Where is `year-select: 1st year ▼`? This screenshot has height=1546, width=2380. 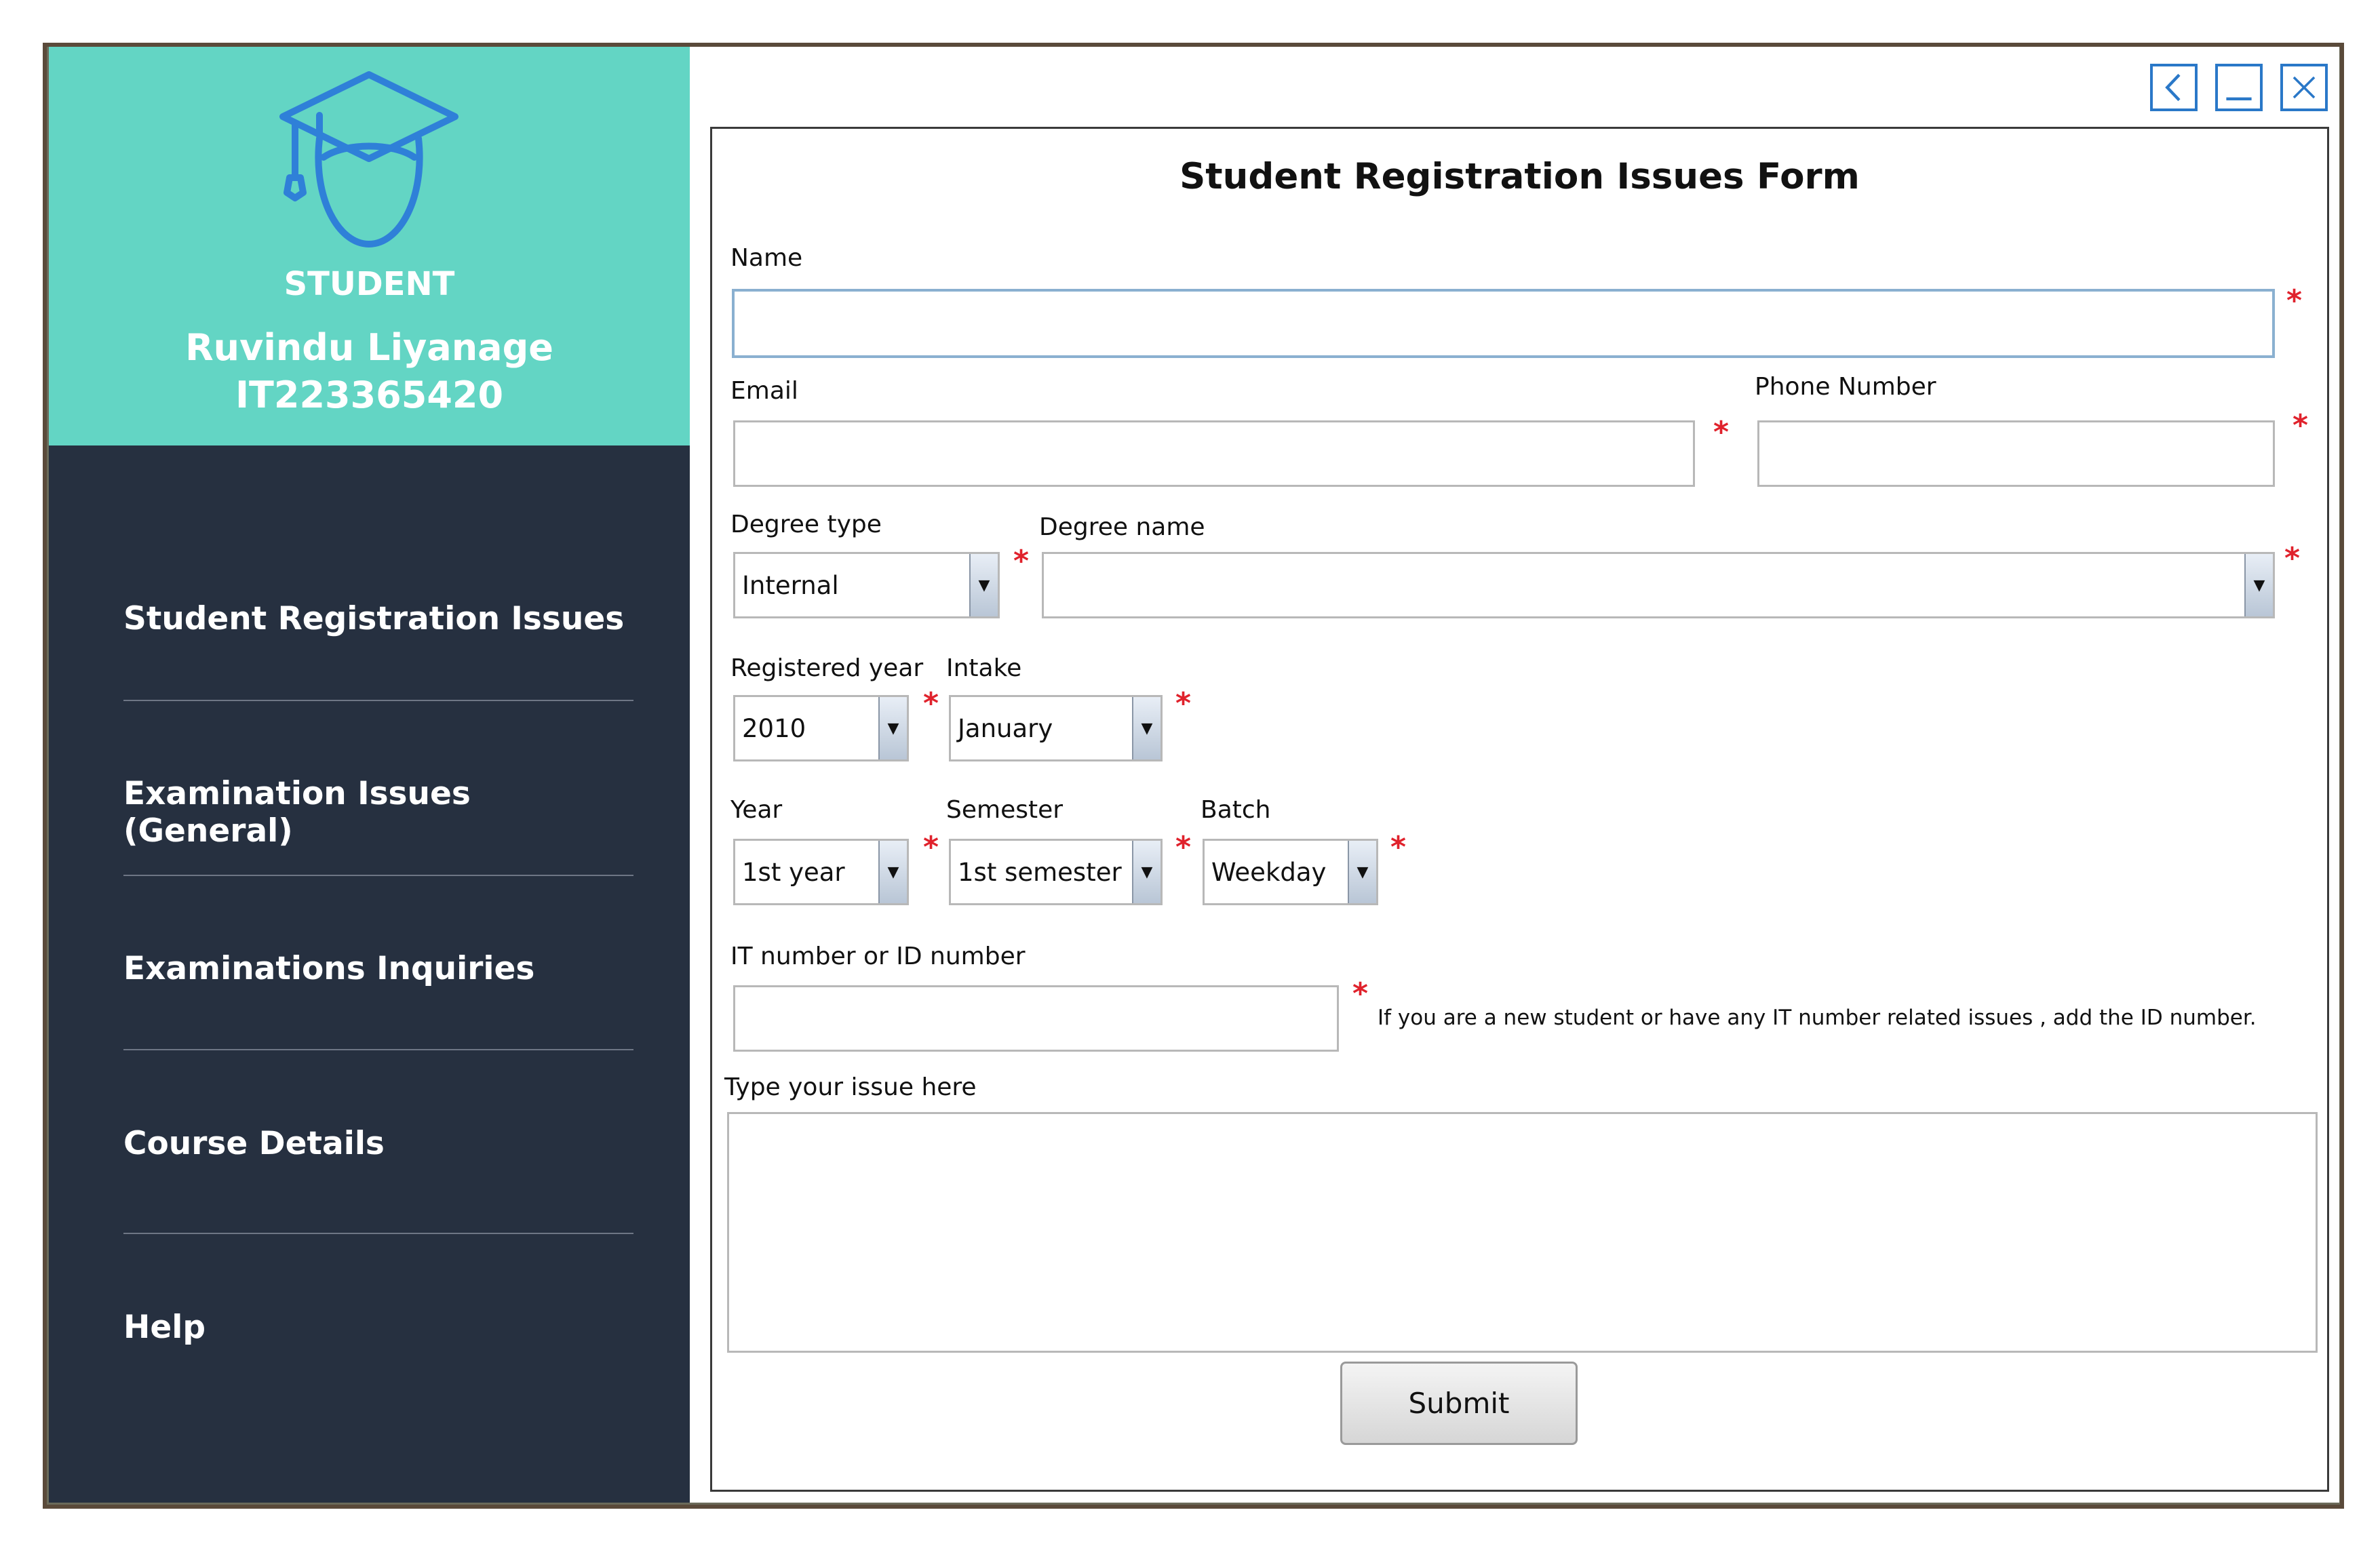 year-select: 1st year ▼ is located at coordinates (821, 872).